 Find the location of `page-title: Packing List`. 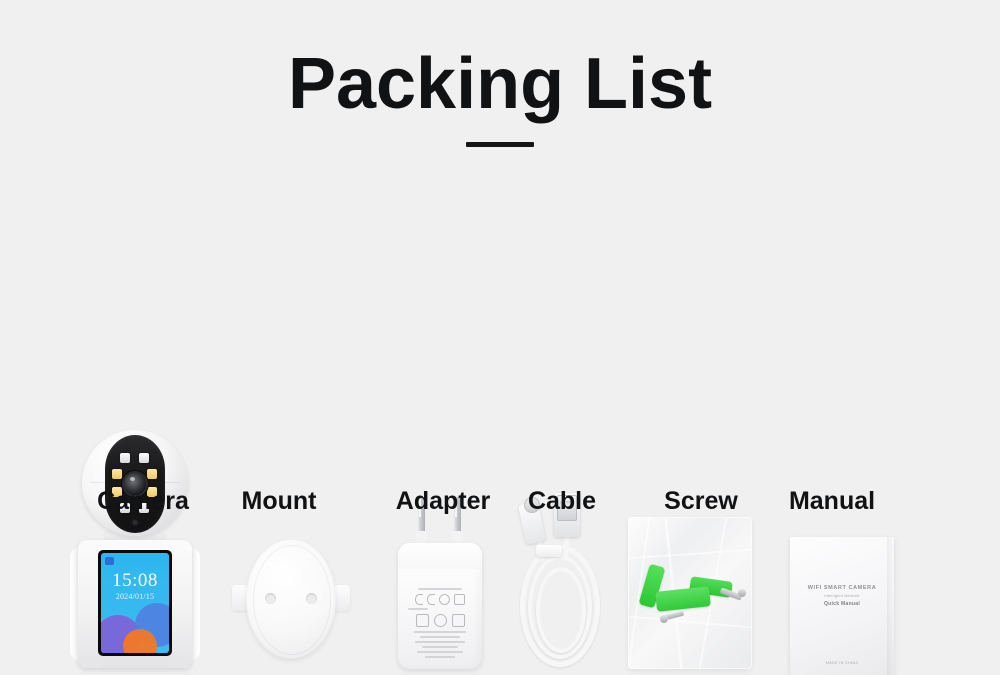

page-title: Packing List is located at coordinates (500, 84).